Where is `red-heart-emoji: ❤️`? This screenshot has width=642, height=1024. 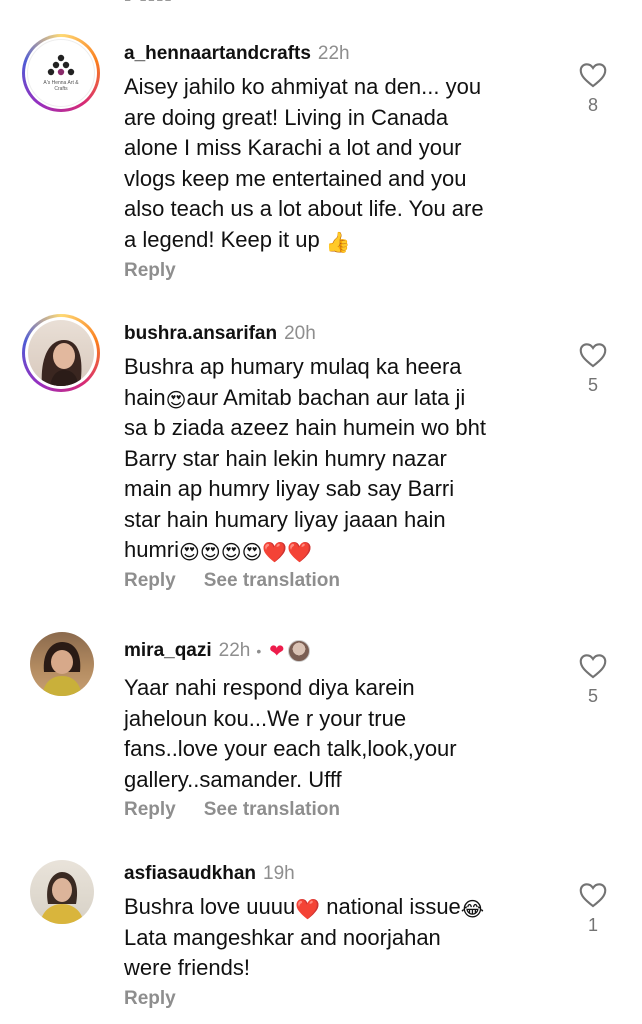
red-heart-emoji: ❤️ is located at coordinates (308, 910).